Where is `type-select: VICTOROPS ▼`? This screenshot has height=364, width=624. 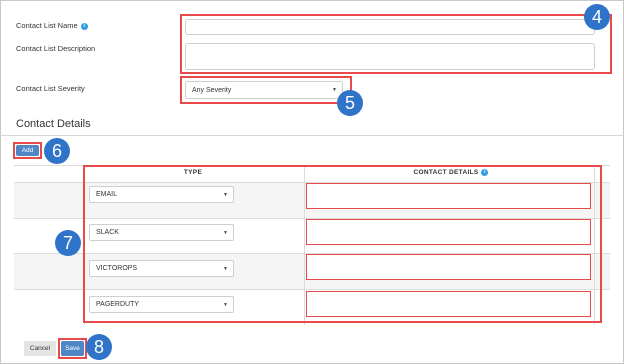
type-select: VICTOROPS ▼ is located at coordinates (161, 268).